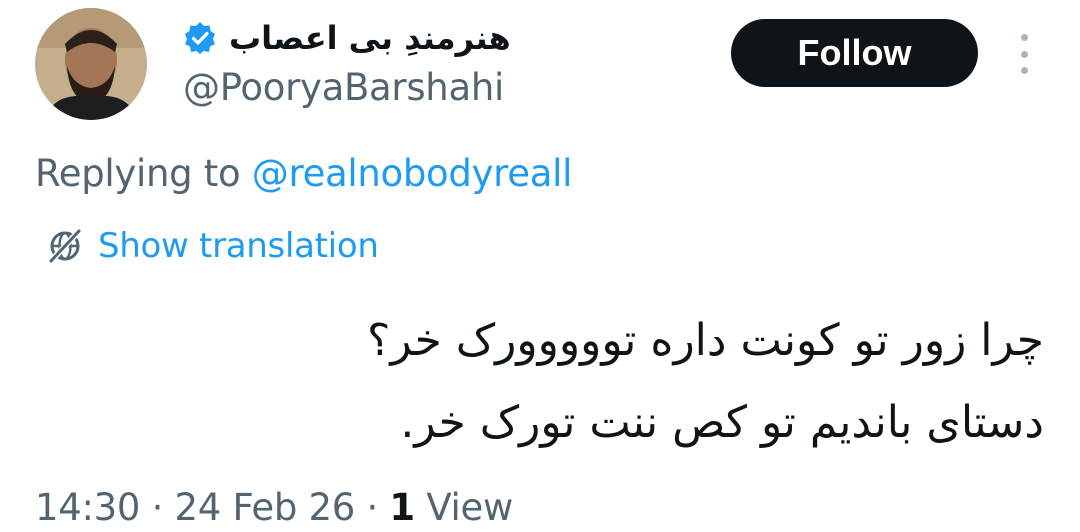 The width and height of the screenshot is (1080, 532). What do you see at coordinates (200, 38) in the screenshot?
I see `verified-badge-icon` at bounding box center [200, 38].